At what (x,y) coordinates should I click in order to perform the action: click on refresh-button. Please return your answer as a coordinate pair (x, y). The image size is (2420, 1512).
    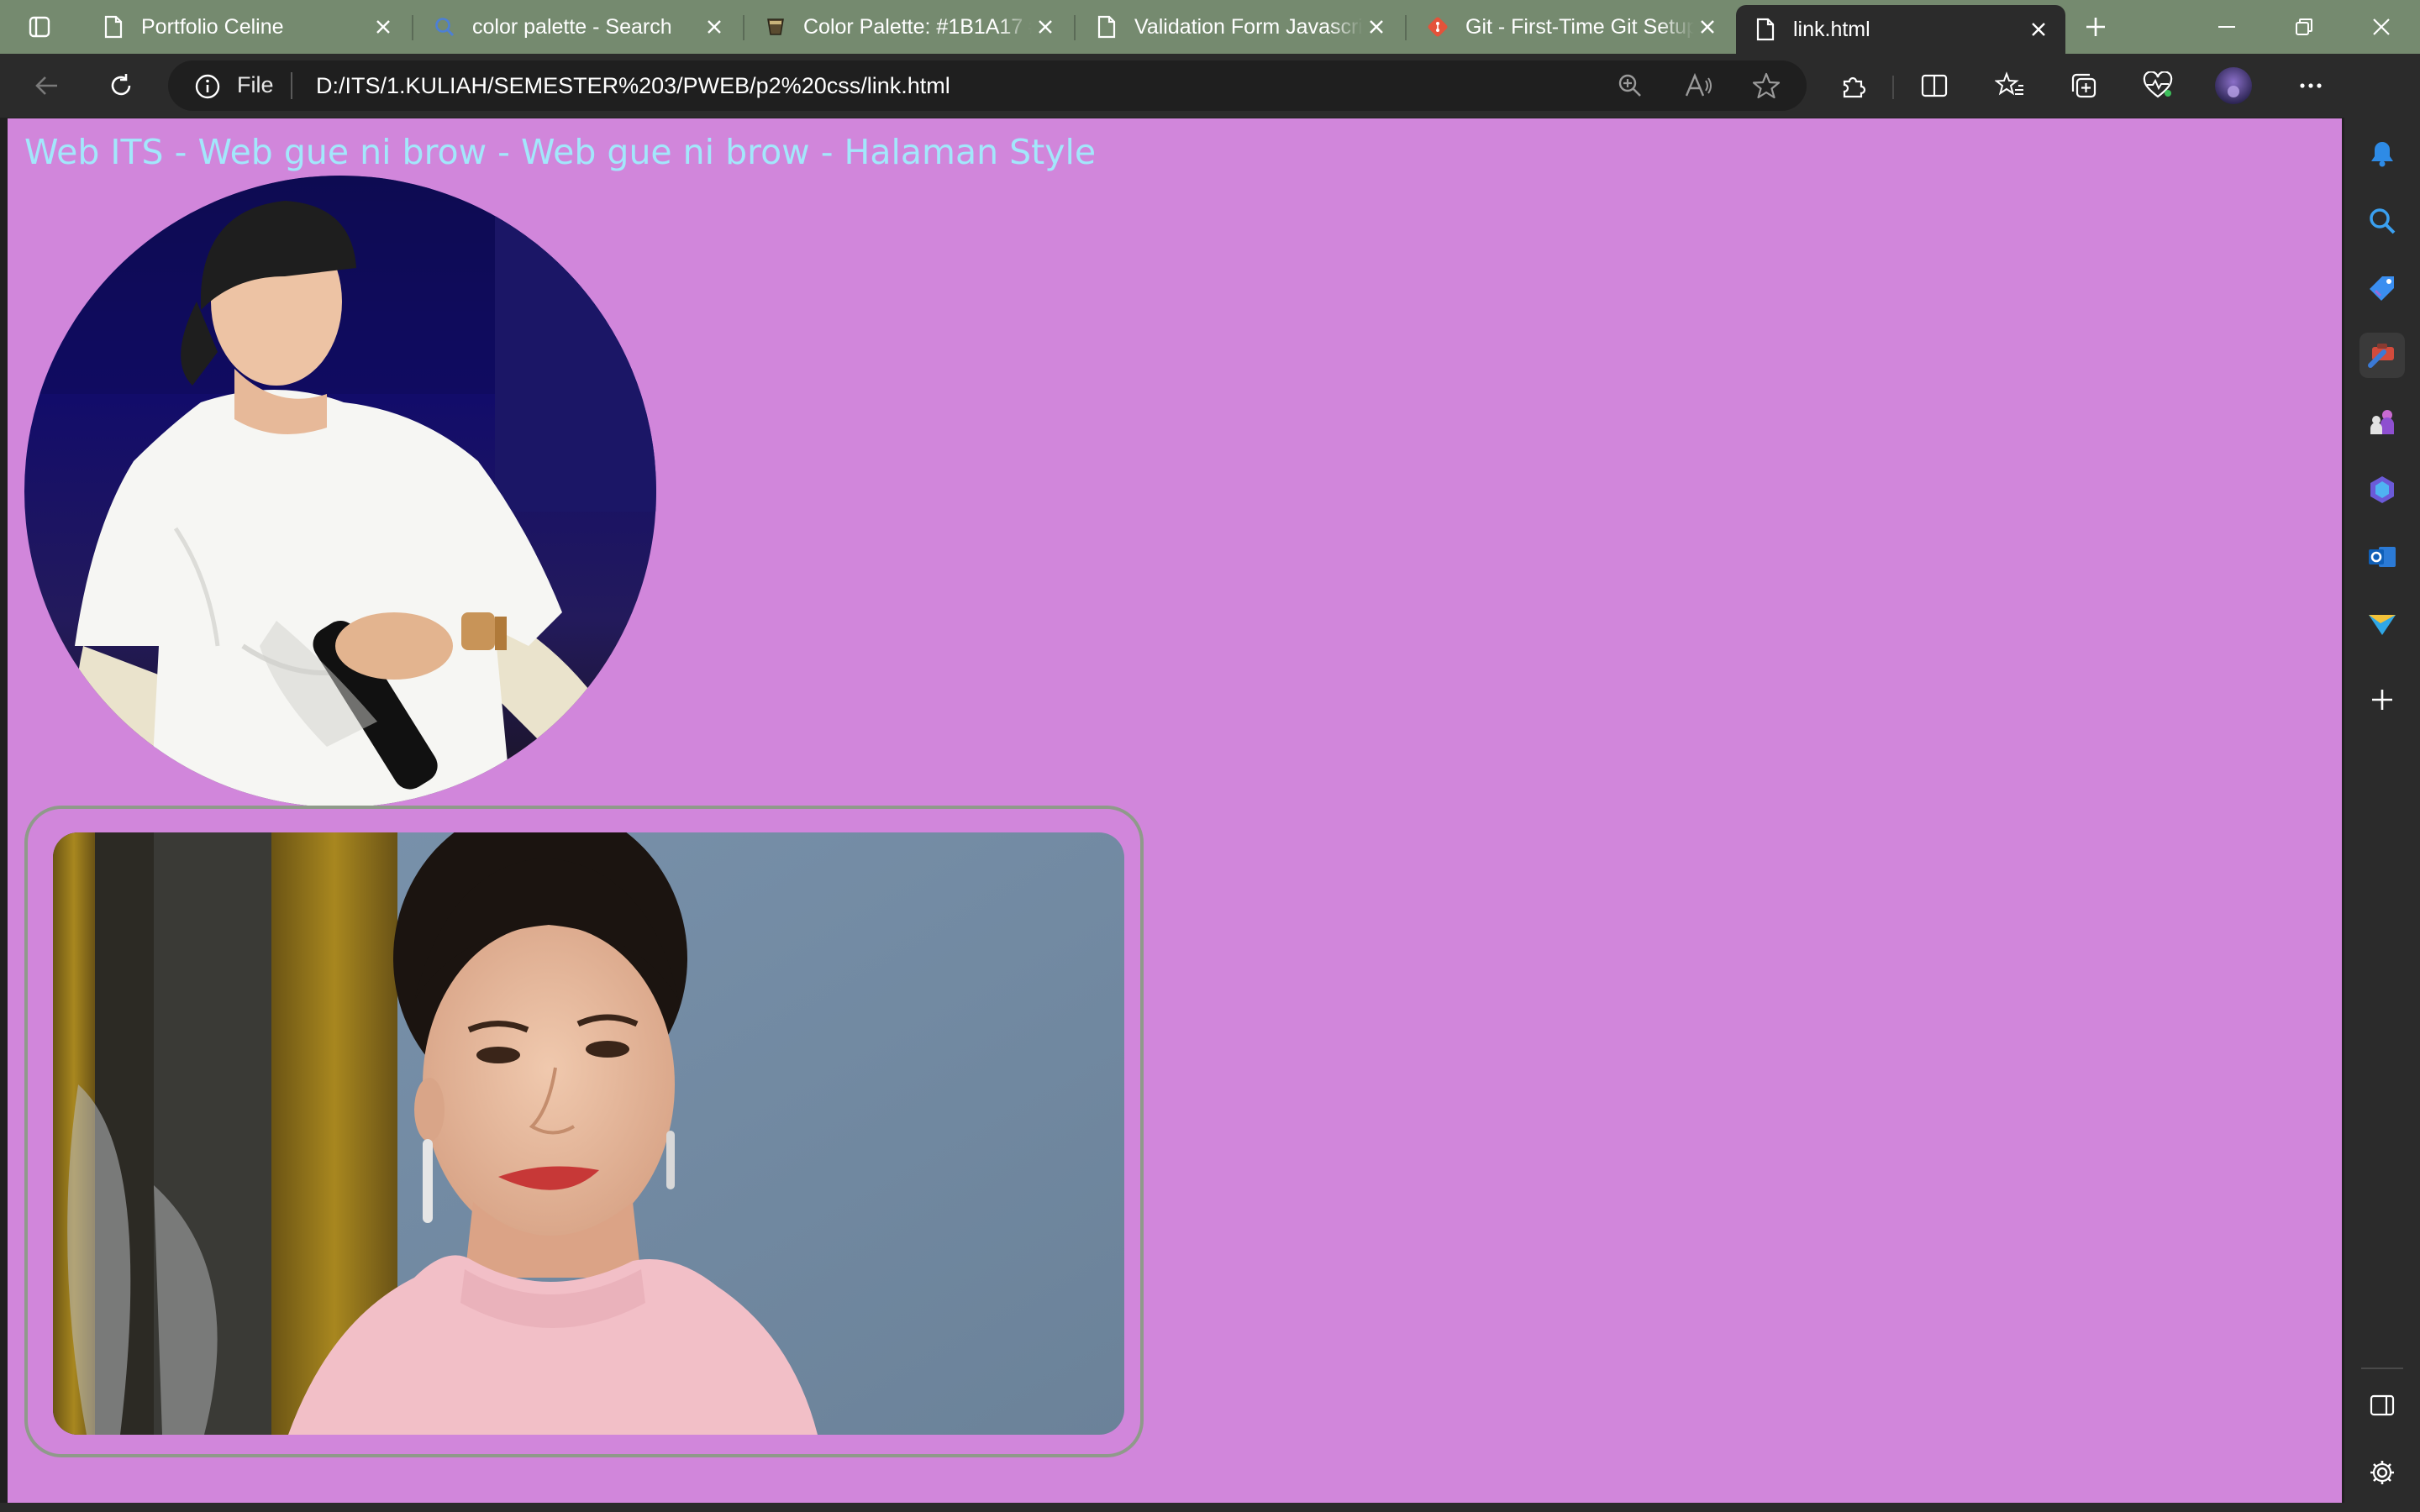
    Looking at the image, I should click on (121, 86).